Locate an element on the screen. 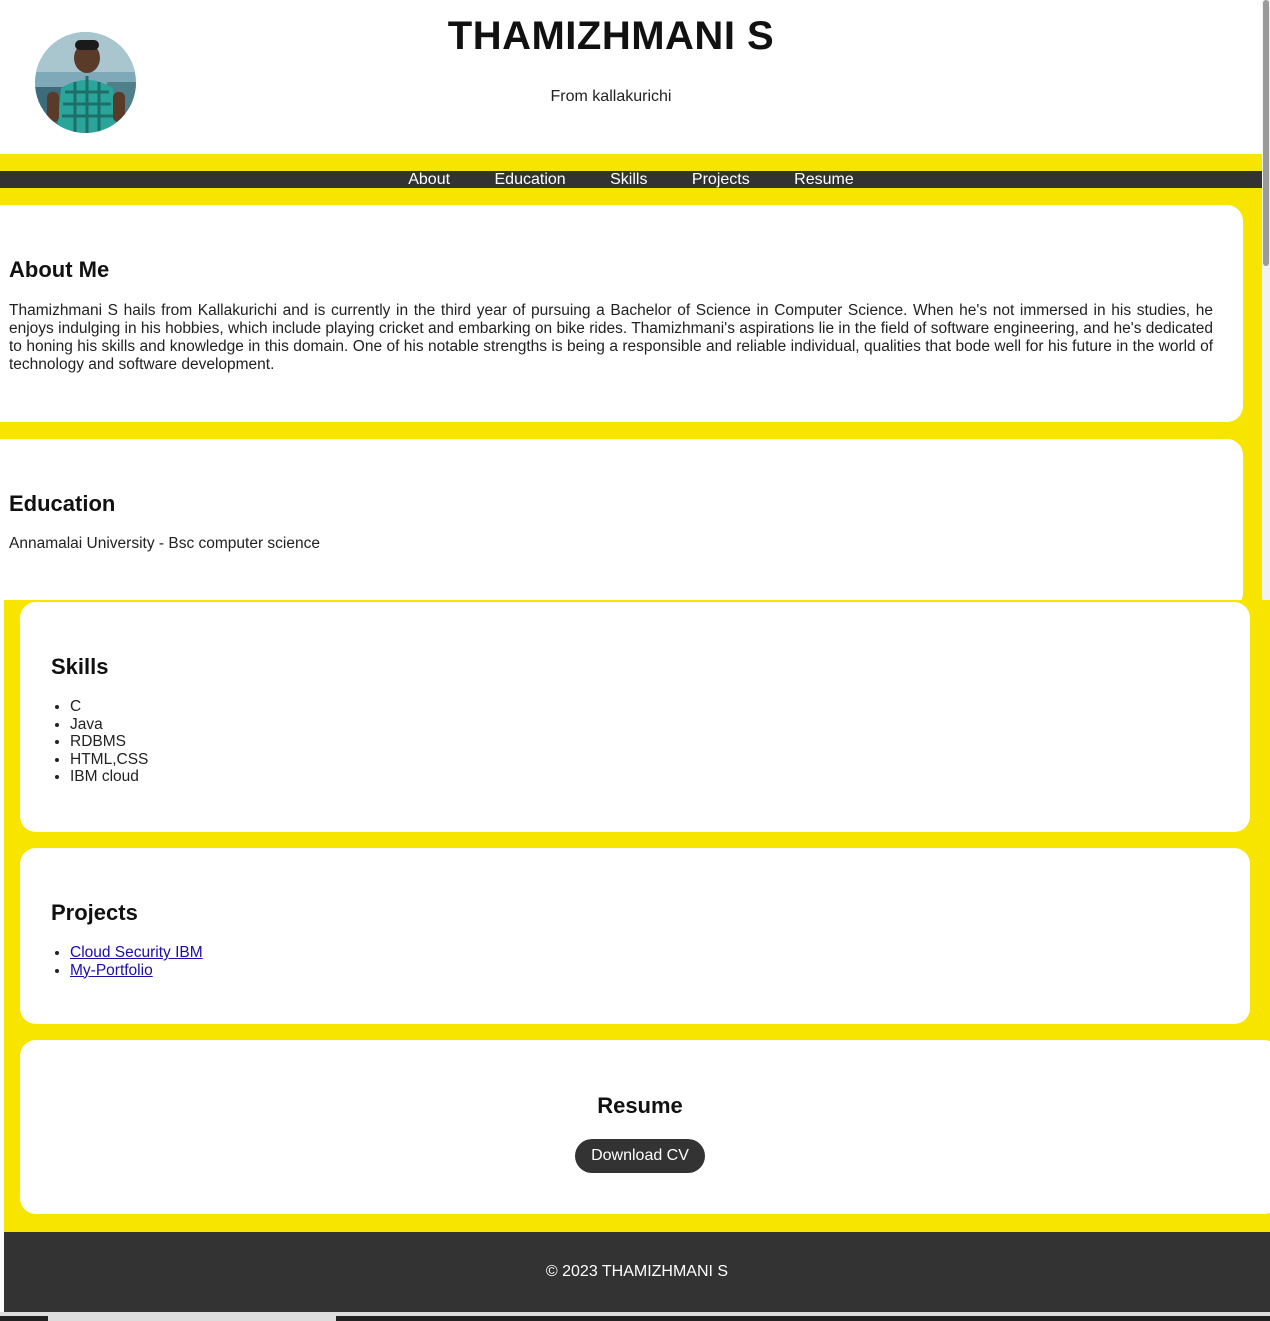 This screenshot has height=1321, width=1270. list-item: Cloud Security IBM is located at coordinates (645, 953).